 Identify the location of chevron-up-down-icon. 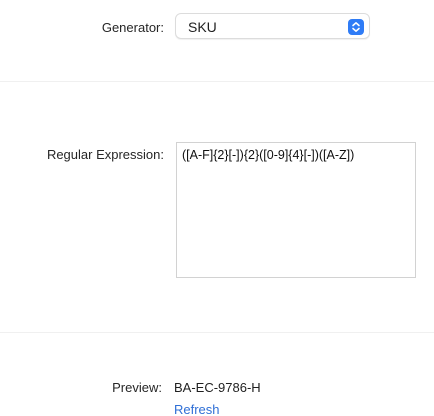
(356, 27).